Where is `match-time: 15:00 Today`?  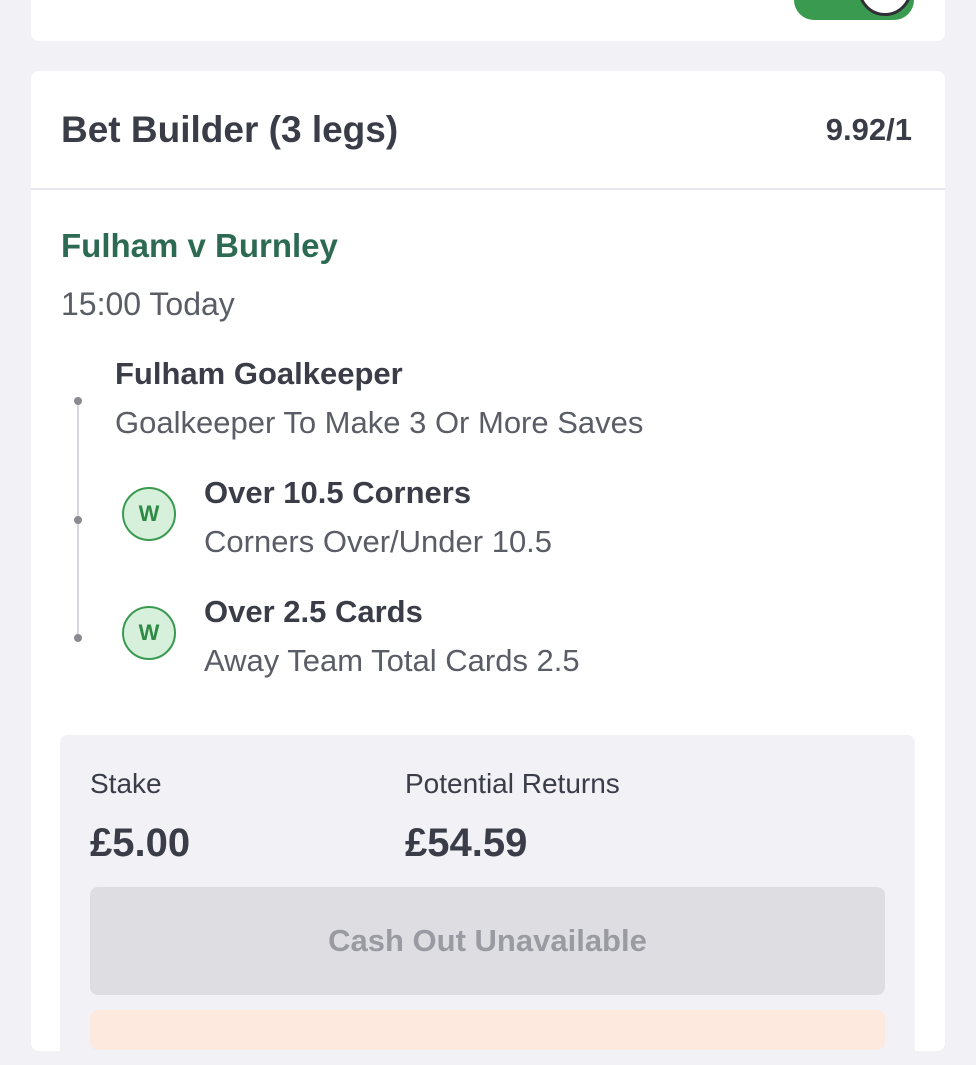
match-time: 15:00 Today is located at coordinates (148, 304).